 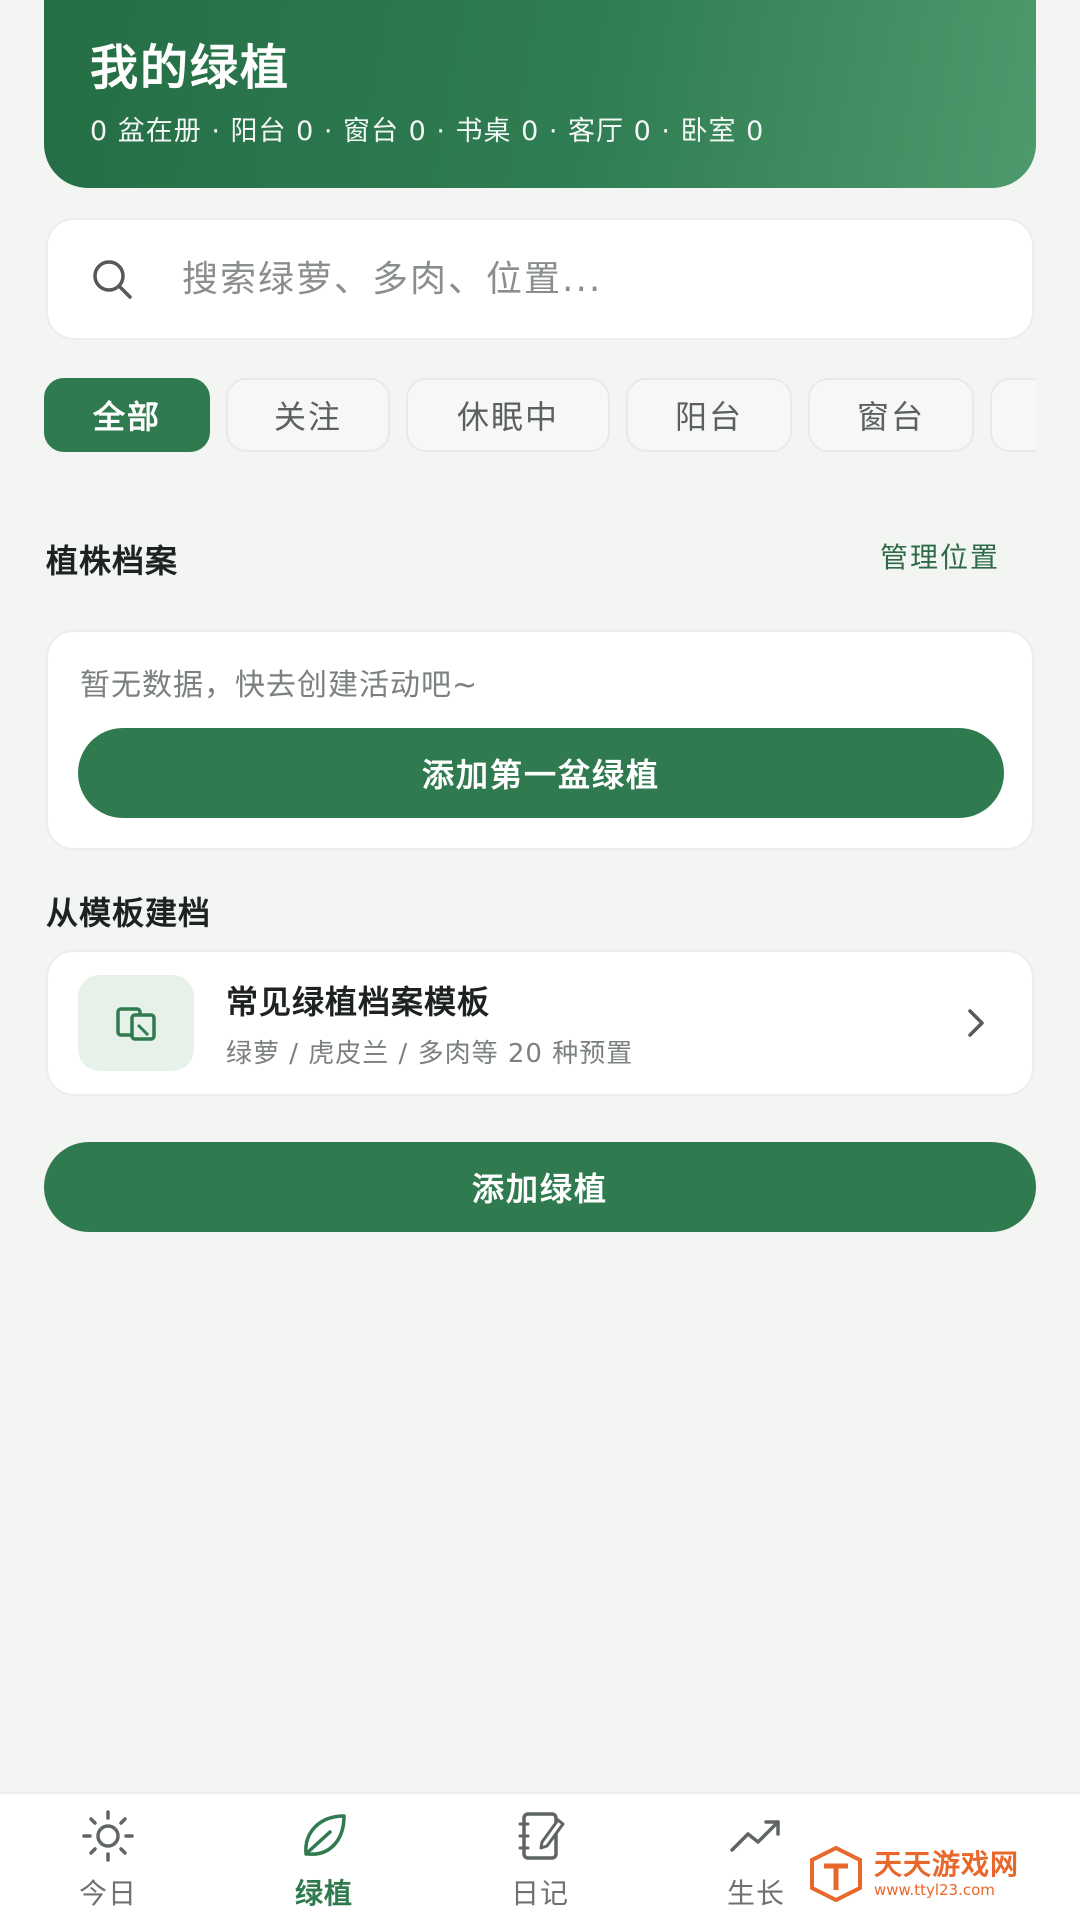 What do you see at coordinates (112, 279) in the screenshot?
I see `search-icon` at bounding box center [112, 279].